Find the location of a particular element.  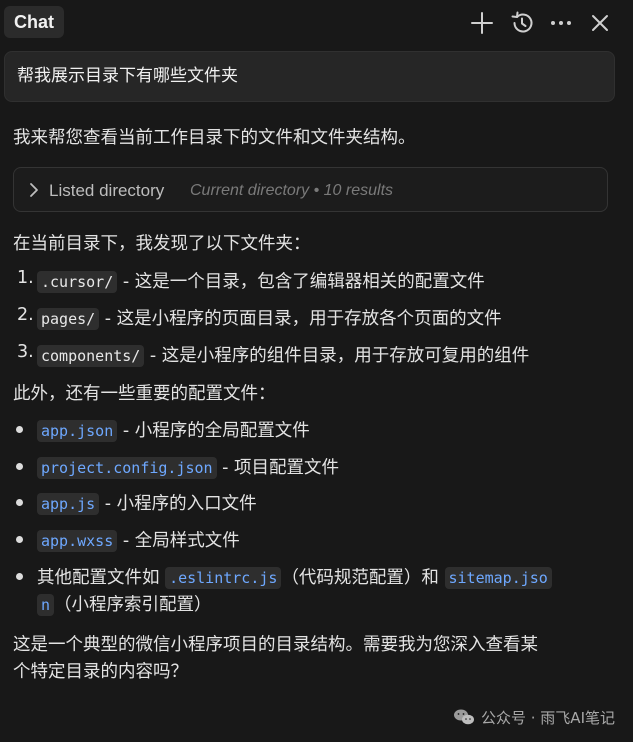

list-item: app.js - 小程序的入口文件 is located at coordinates (147, 502).